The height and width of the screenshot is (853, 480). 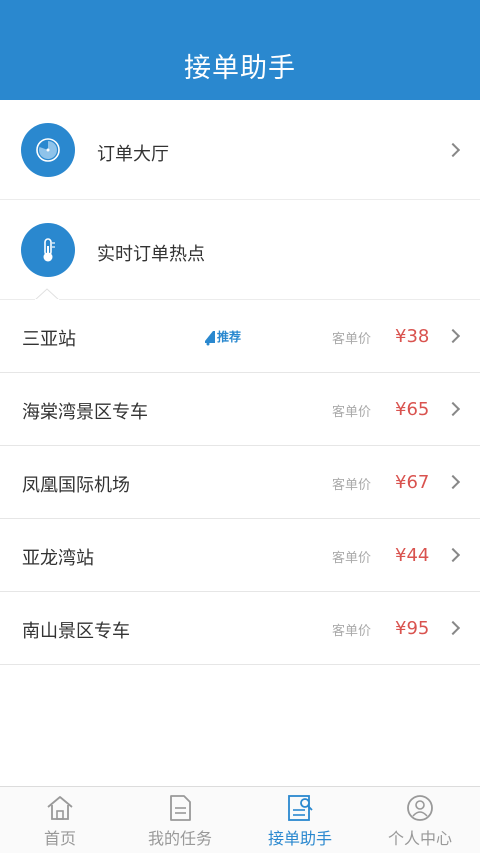 What do you see at coordinates (412, 555) in the screenshot?
I see `order-price: ¥44` at bounding box center [412, 555].